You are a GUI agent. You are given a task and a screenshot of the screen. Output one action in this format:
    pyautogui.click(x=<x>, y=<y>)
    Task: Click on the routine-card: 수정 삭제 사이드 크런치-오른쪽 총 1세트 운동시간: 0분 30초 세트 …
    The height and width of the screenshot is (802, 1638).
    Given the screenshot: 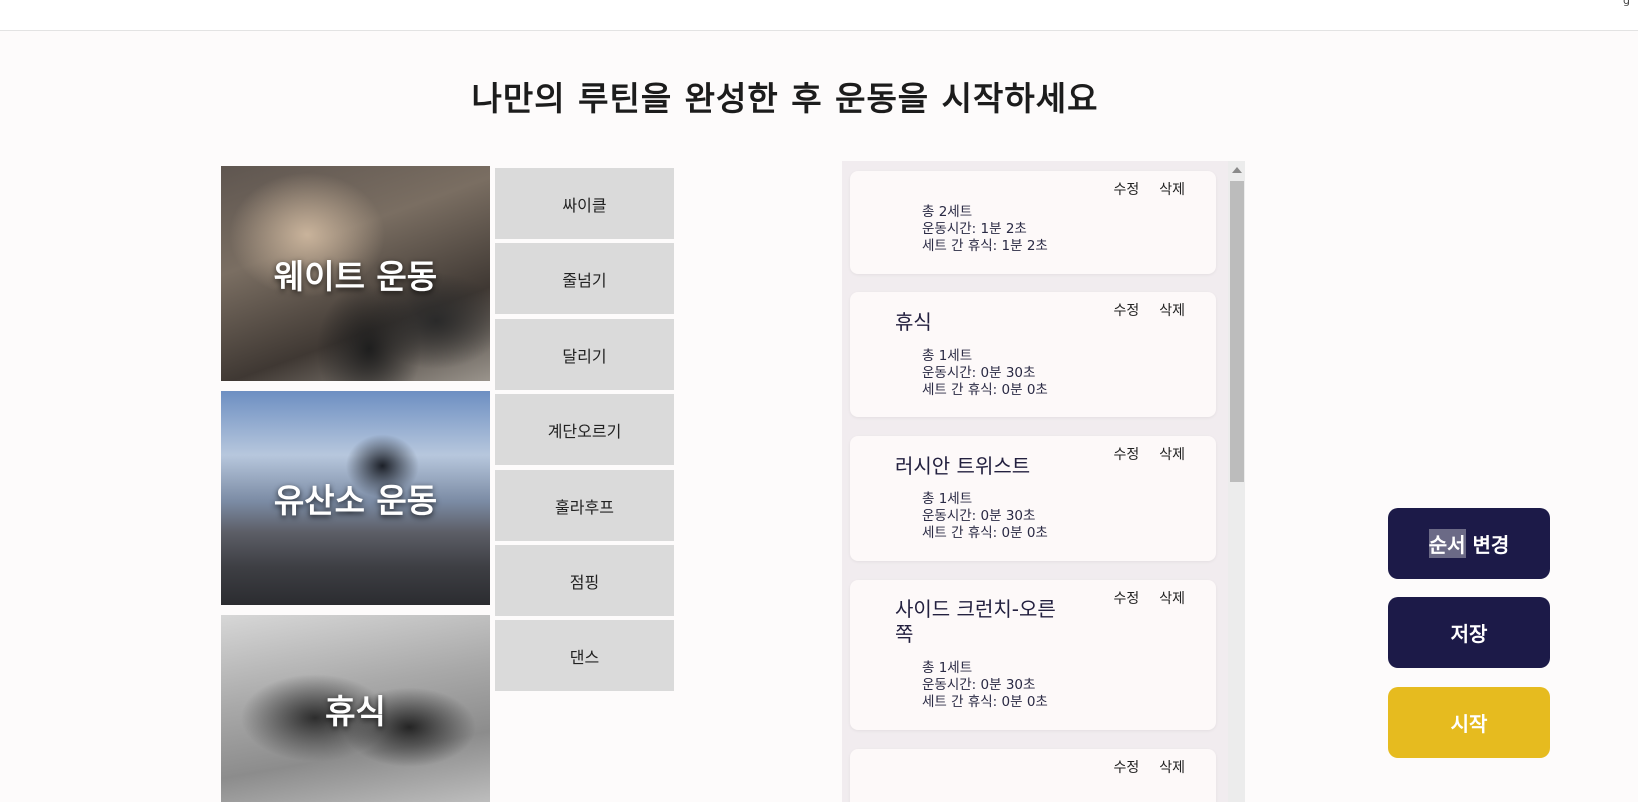 What is the action you would take?
    pyautogui.click(x=1033, y=655)
    